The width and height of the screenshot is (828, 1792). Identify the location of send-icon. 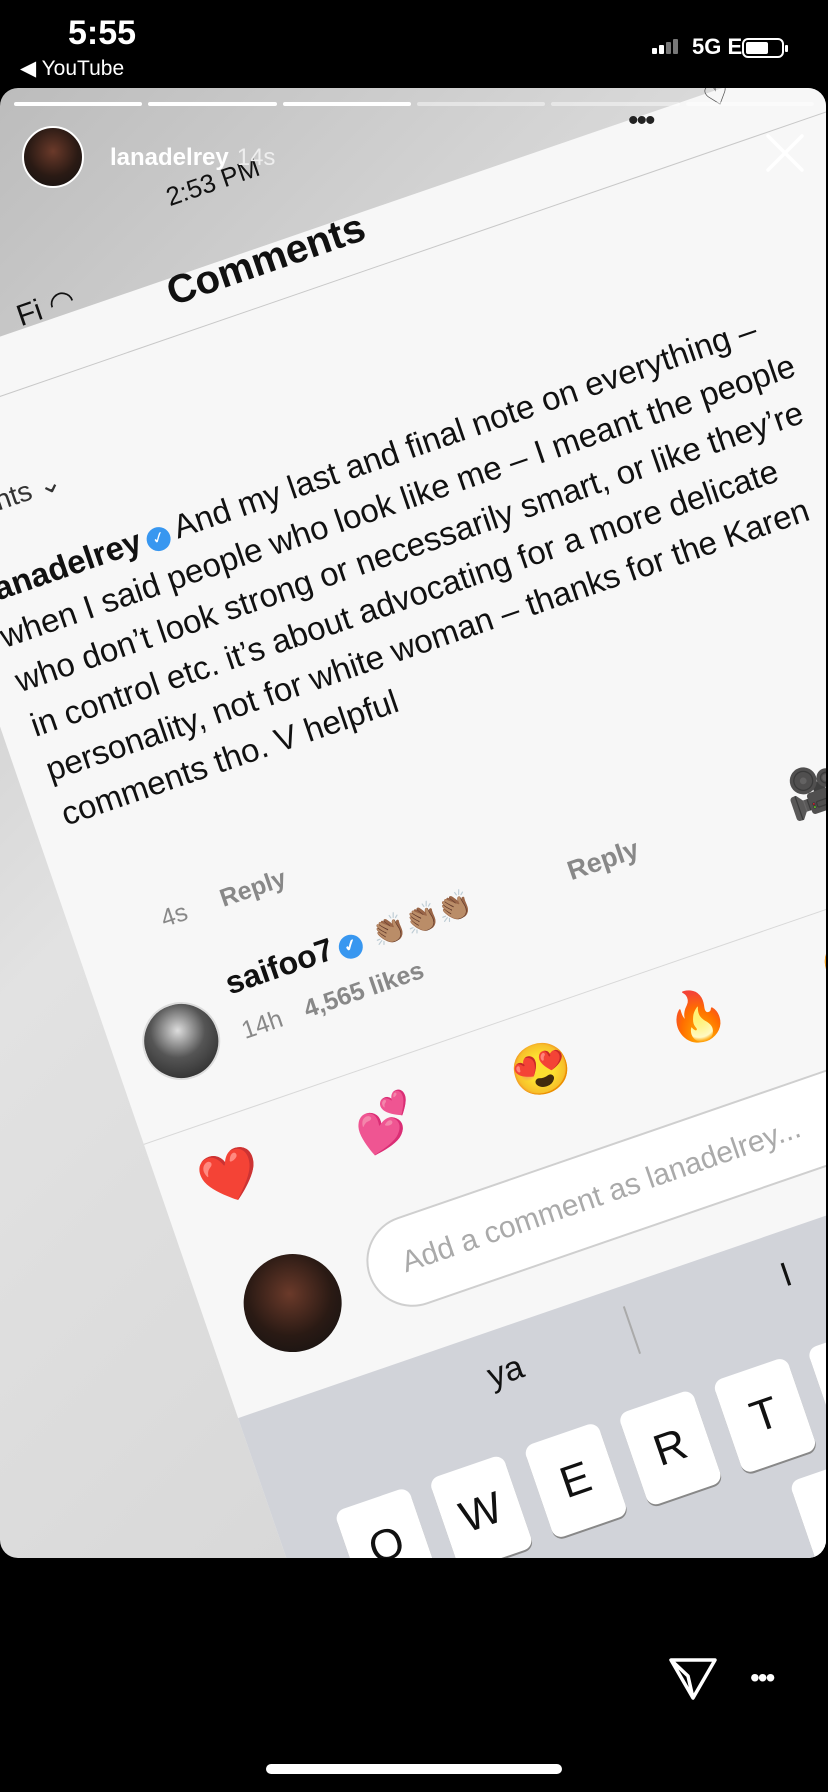
(693, 1679).